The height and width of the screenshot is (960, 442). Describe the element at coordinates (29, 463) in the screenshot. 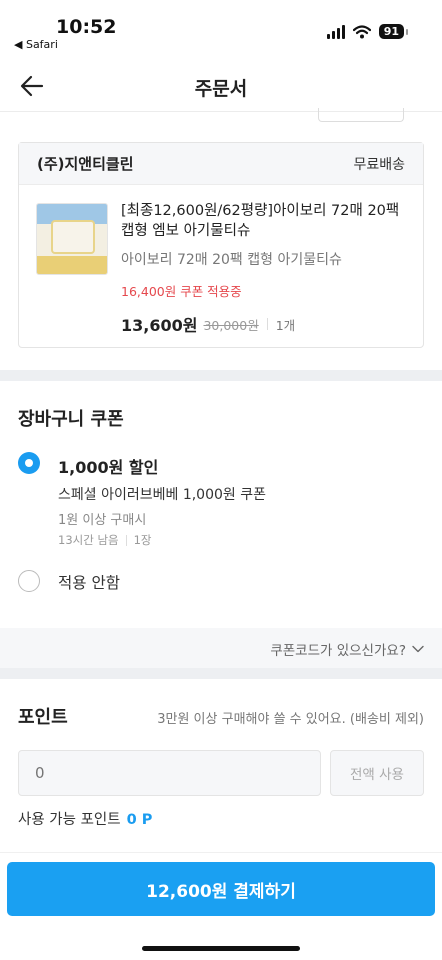

I see `coupon-radio-selected` at that location.